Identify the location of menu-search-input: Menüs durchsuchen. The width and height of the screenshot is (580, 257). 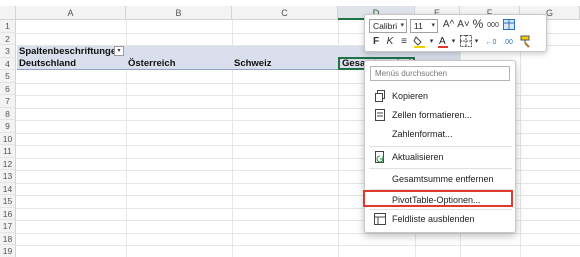
(440, 73).